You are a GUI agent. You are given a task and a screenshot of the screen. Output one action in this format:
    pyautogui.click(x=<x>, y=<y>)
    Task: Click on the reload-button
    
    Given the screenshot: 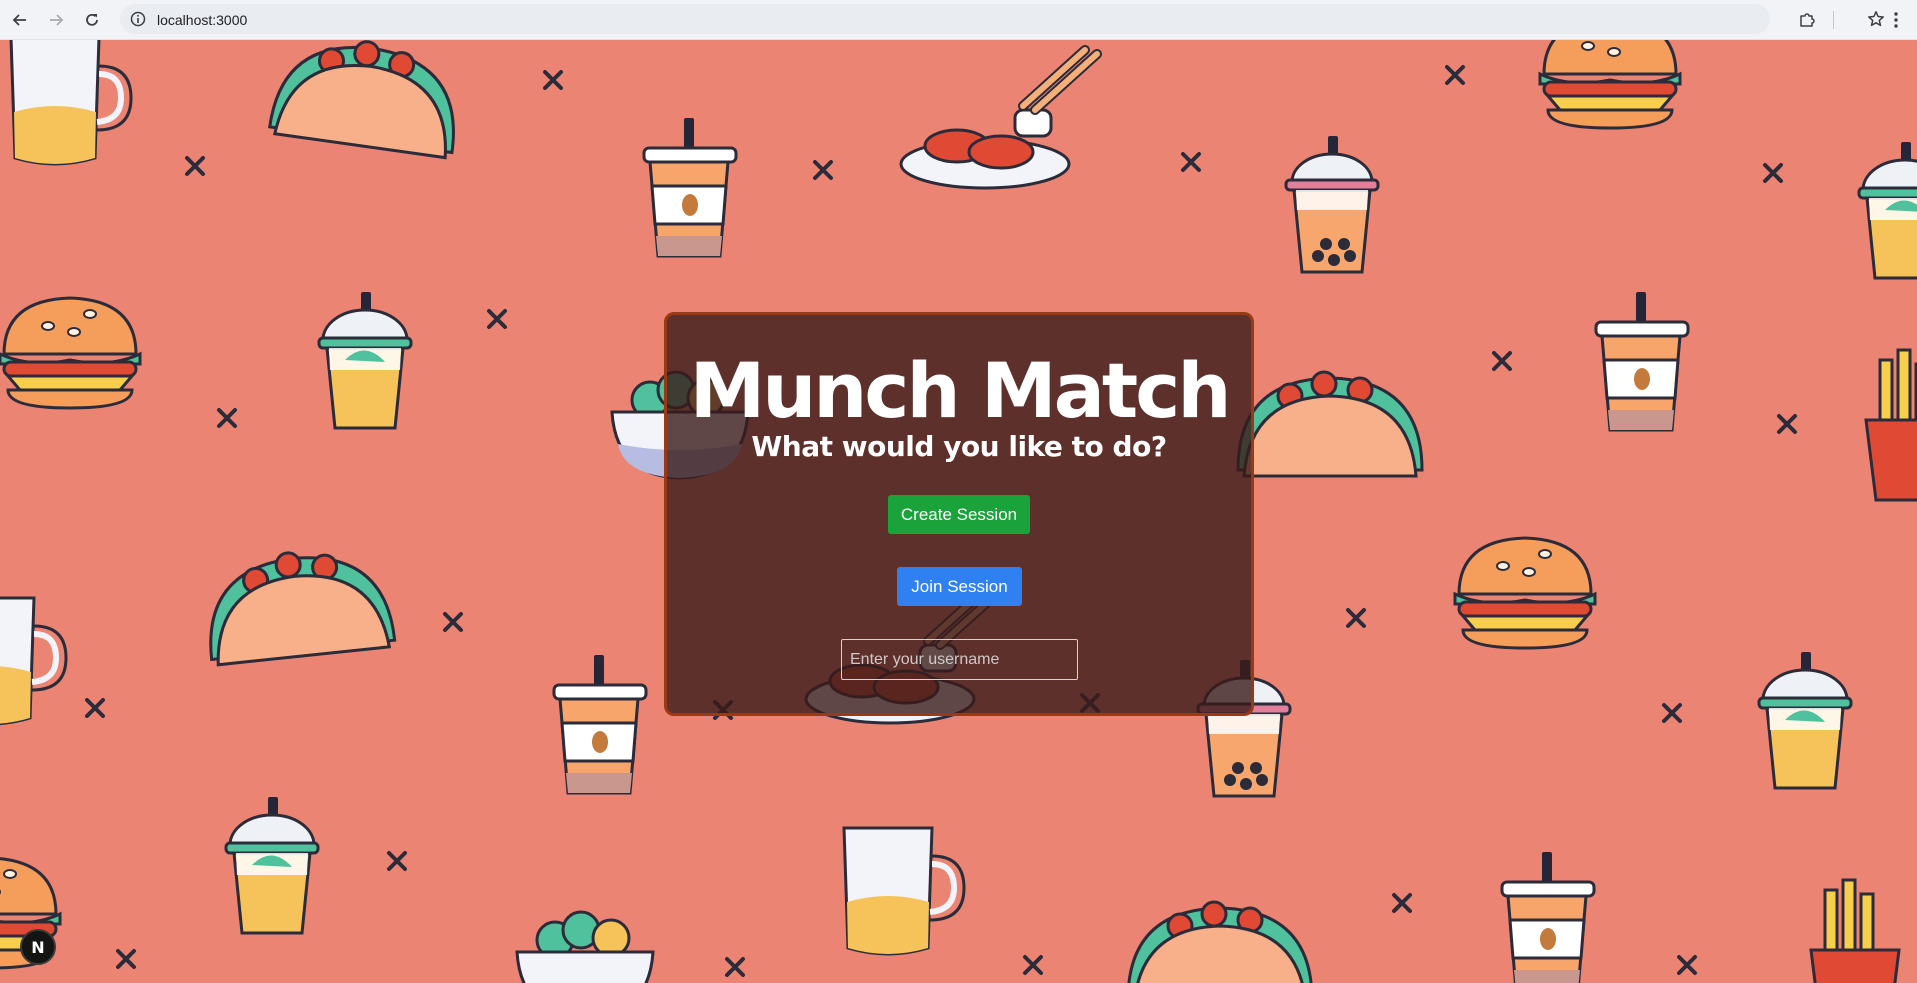 What is the action you would take?
    pyautogui.click(x=92, y=20)
    